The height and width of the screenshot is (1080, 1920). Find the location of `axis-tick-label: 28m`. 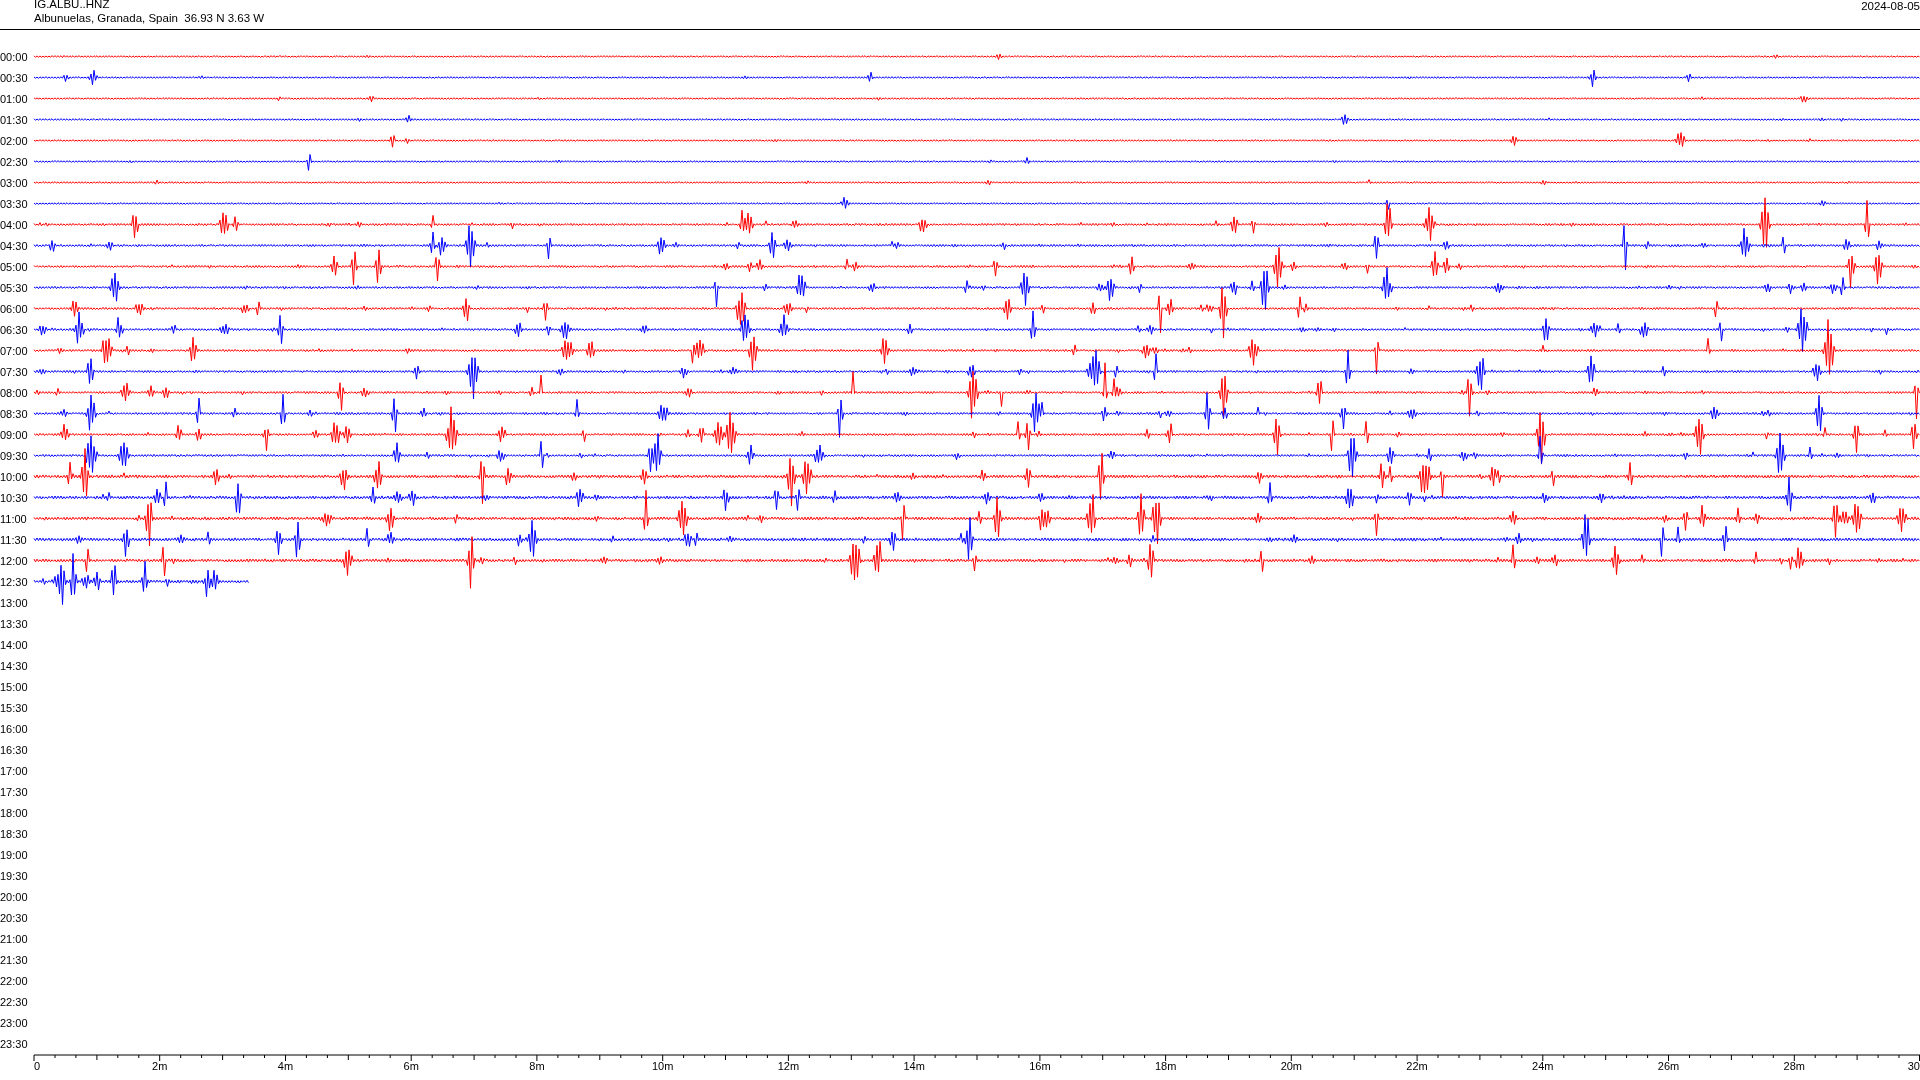

axis-tick-label: 28m is located at coordinates (1794, 1066).